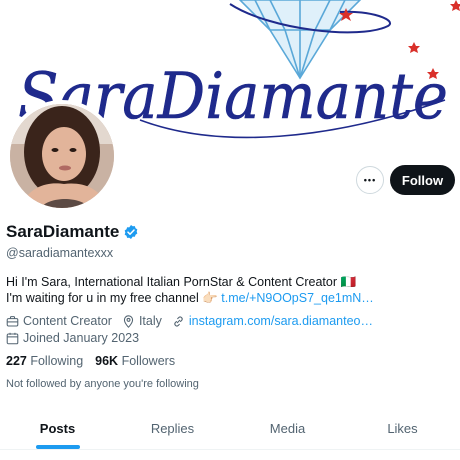 The width and height of the screenshot is (460, 460). I want to click on followed-by-note: Not followed by anyone you're following, so click(102, 384).